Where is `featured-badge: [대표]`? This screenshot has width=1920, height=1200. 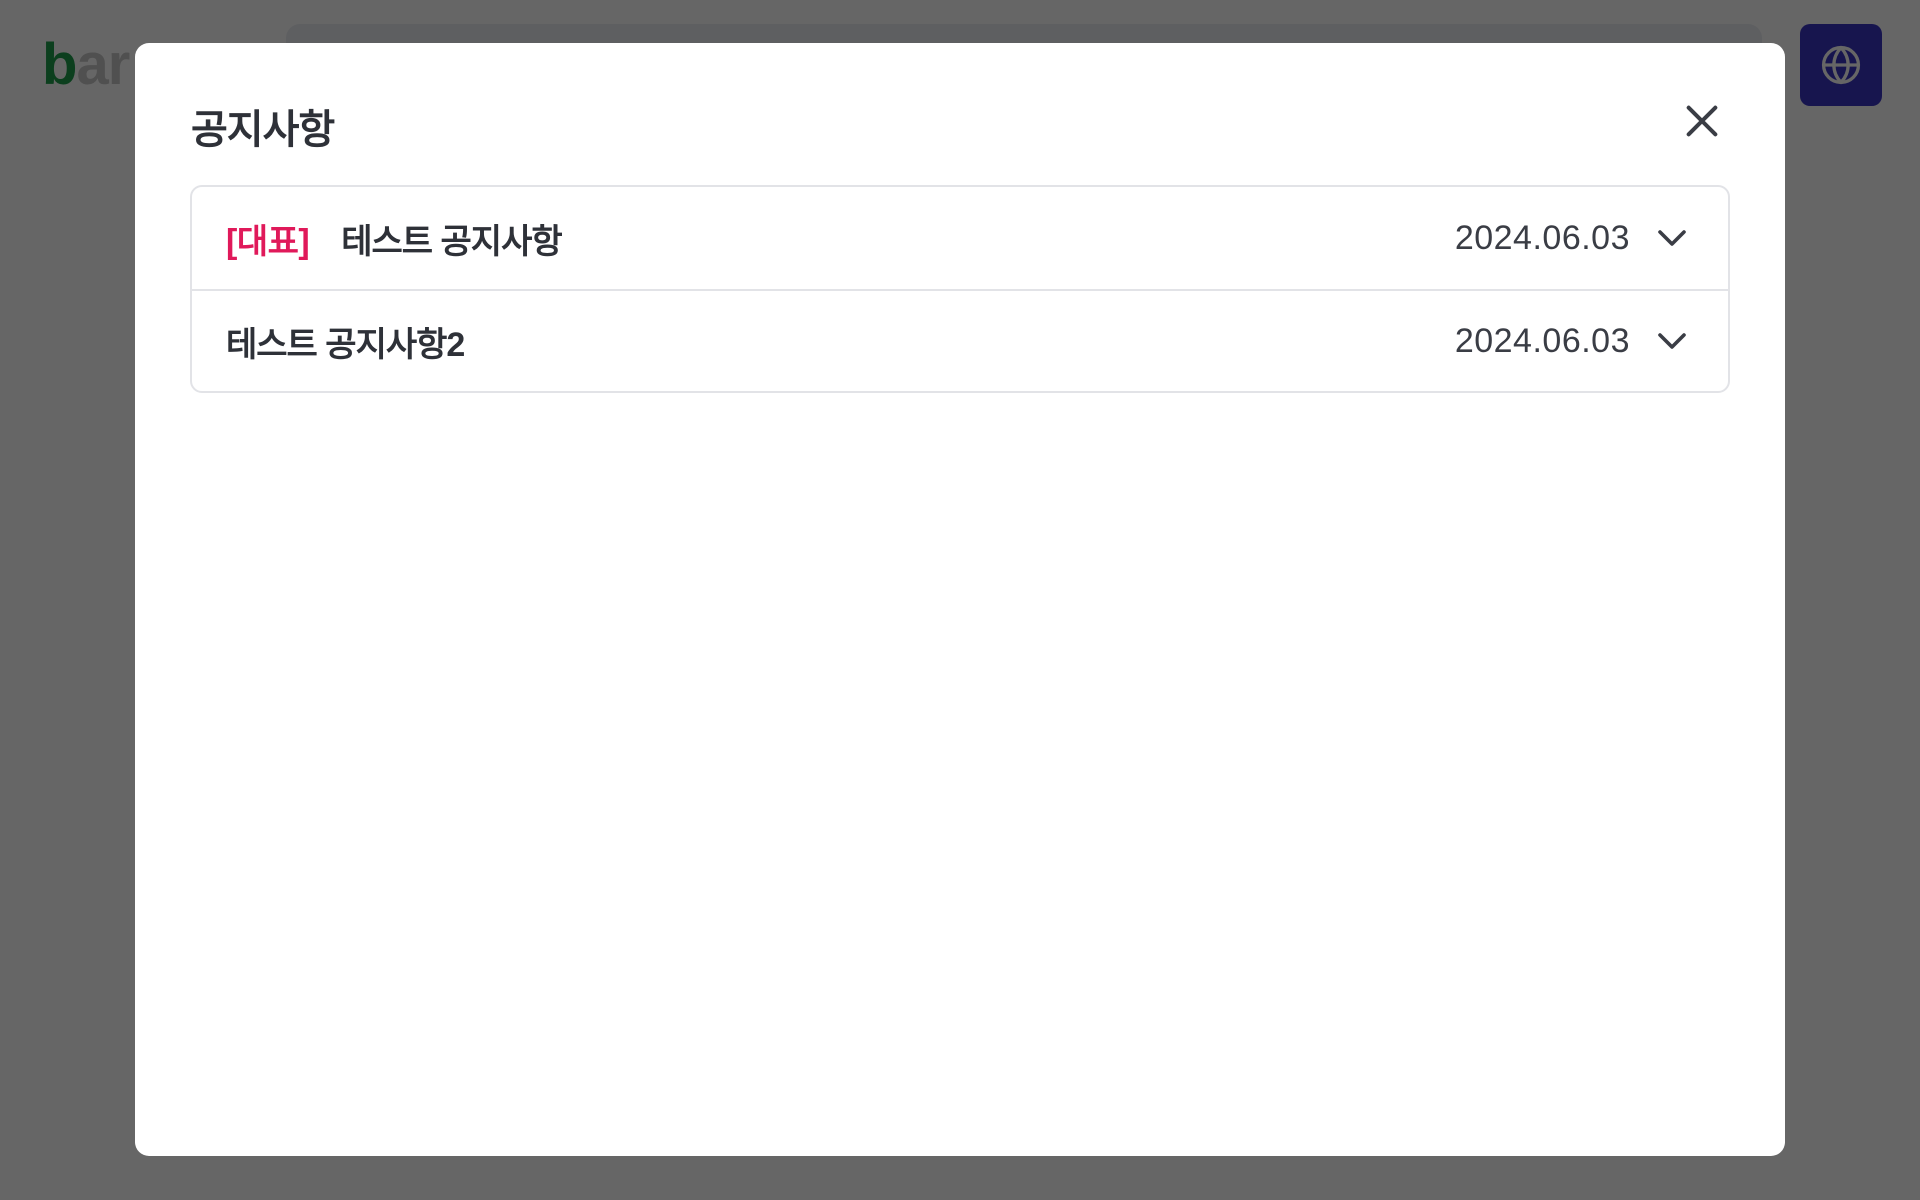 featured-badge: [대표] is located at coordinates (268, 241).